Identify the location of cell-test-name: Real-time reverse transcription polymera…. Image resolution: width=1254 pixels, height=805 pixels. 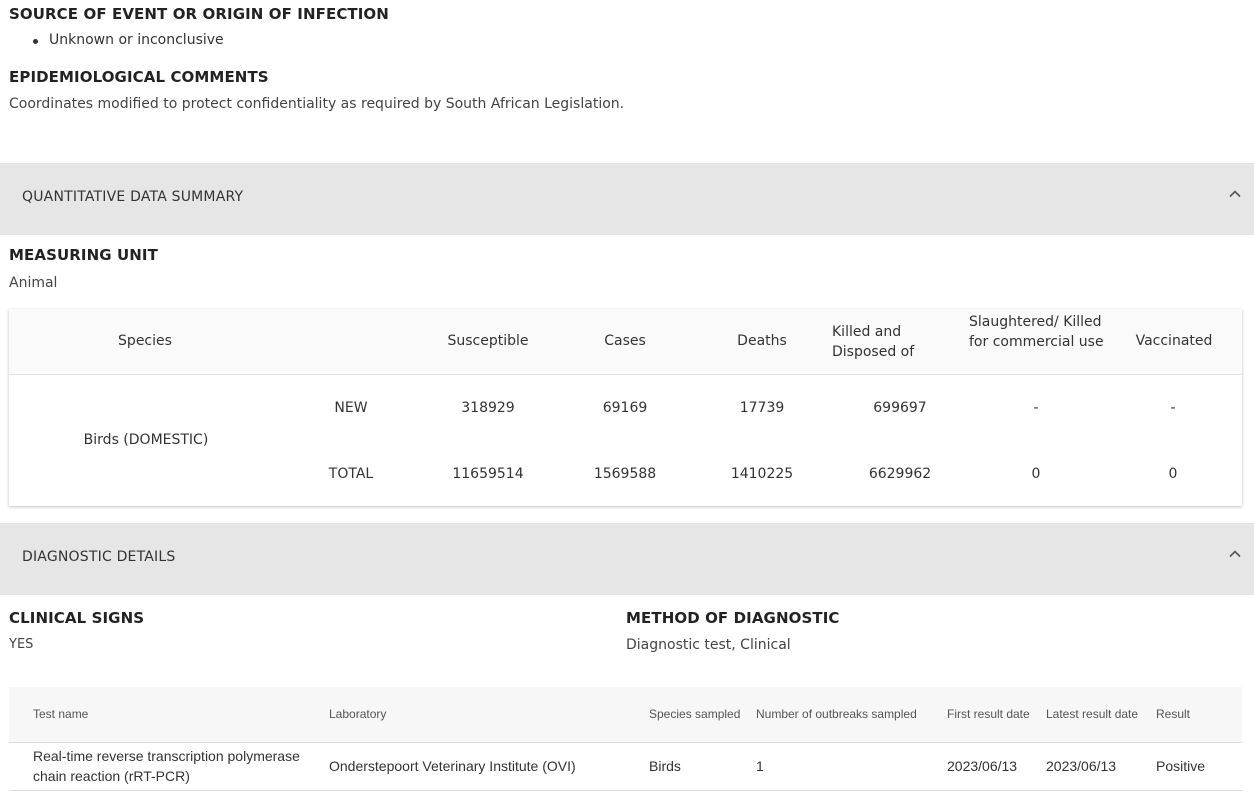
(166, 766).